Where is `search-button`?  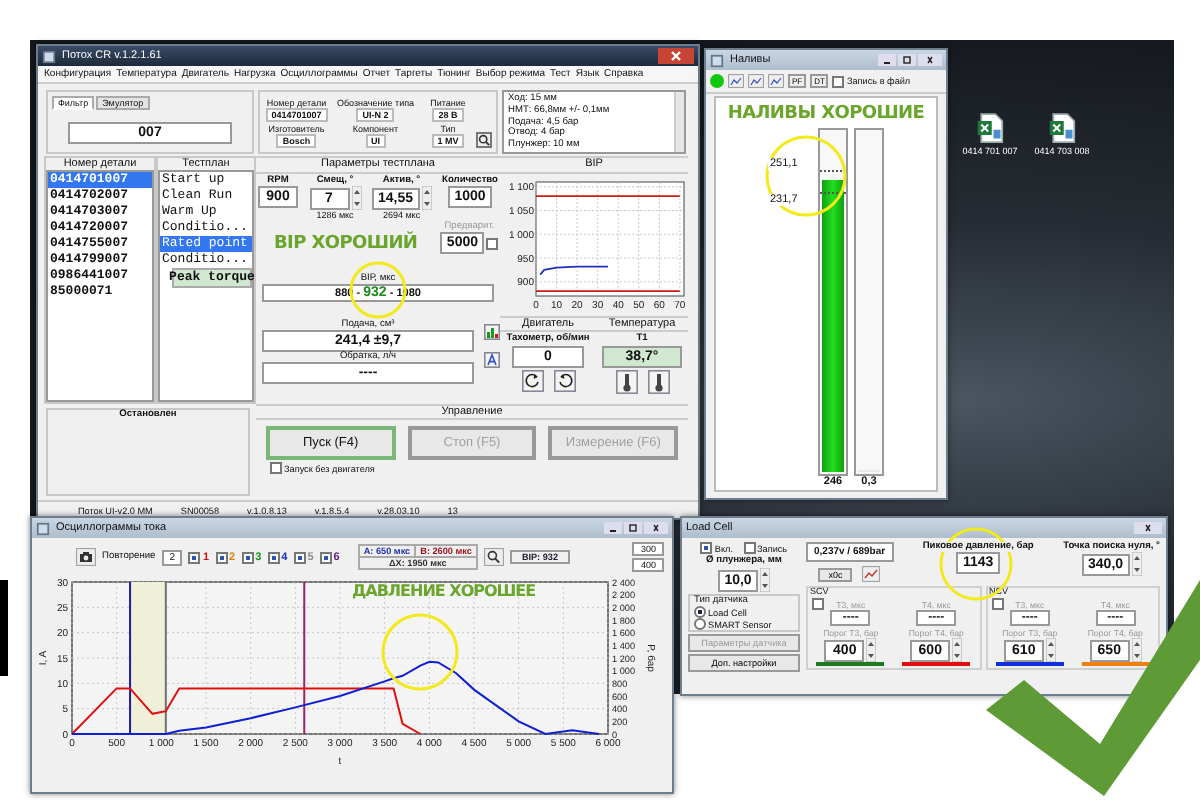
search-button is located at coordinates (484, 140).